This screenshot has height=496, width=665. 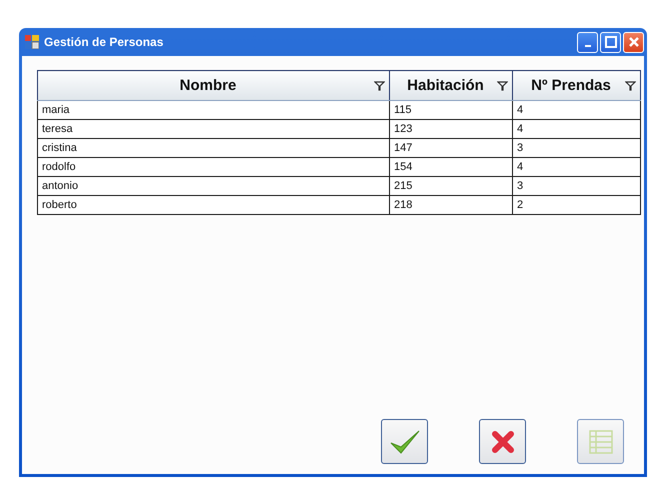 I want to click on window-title: Gestión de Personas, so click(x=104, y=42).